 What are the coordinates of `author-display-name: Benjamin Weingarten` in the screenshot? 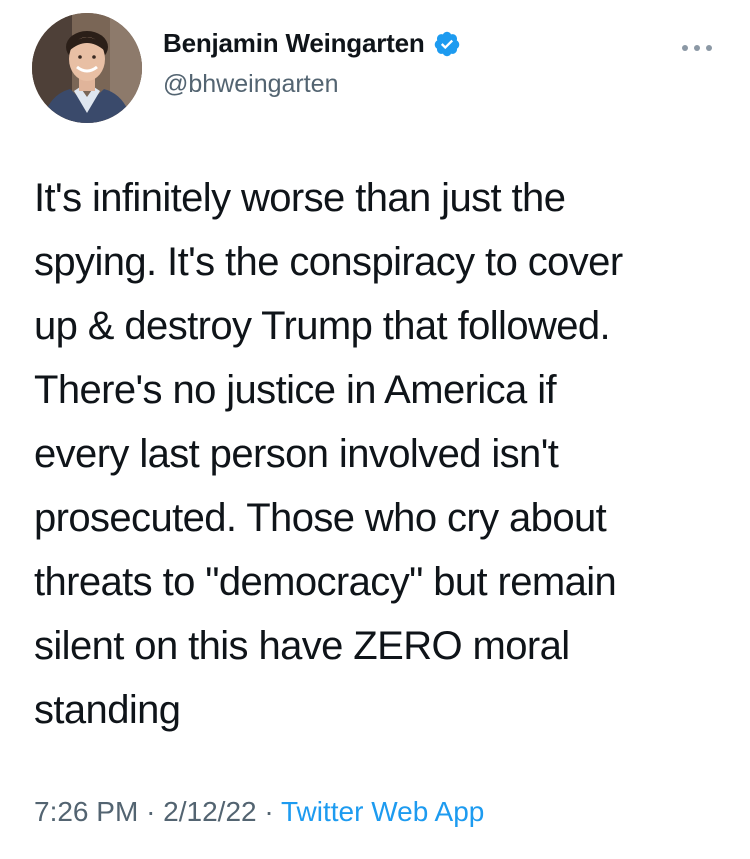 It's located at (294, 43).